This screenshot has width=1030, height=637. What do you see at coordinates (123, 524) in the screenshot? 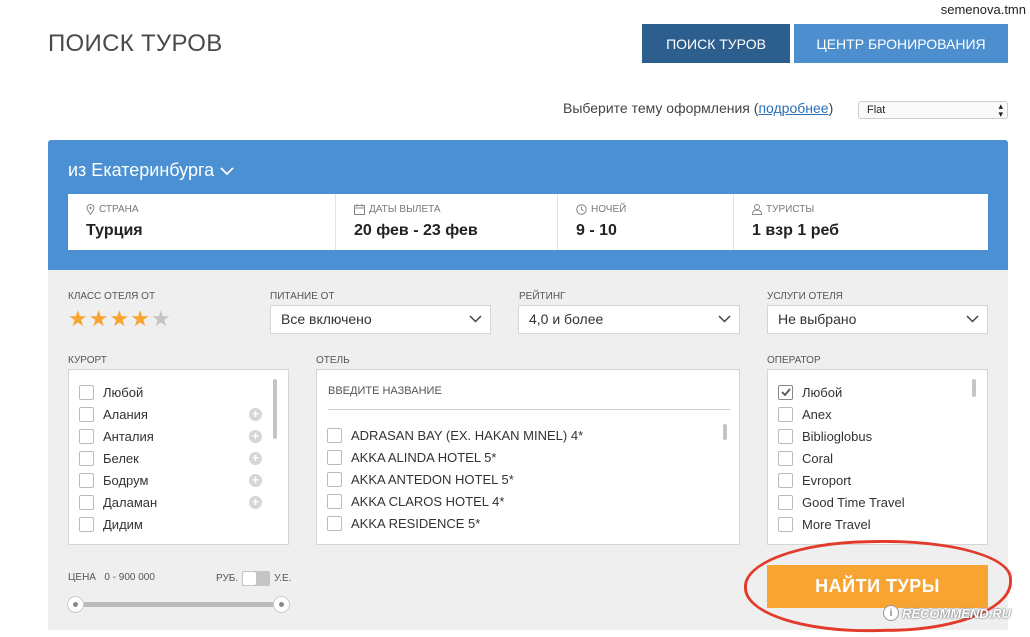
I see `list-item-label: Дидим` at bounding box center [123, 524].